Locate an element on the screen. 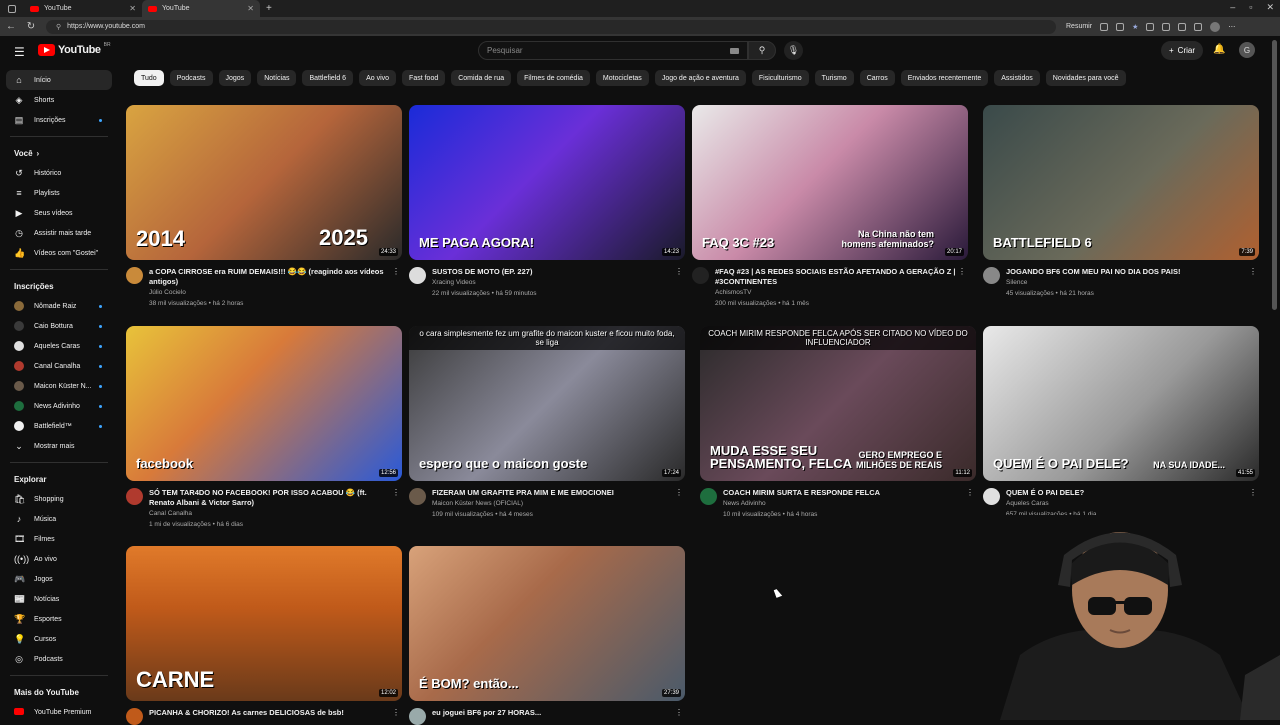 The height and width of the screenshot is (725, 1280). video-thumbnail: 2014 2025 24:33 is located at coordinates (264, 182).